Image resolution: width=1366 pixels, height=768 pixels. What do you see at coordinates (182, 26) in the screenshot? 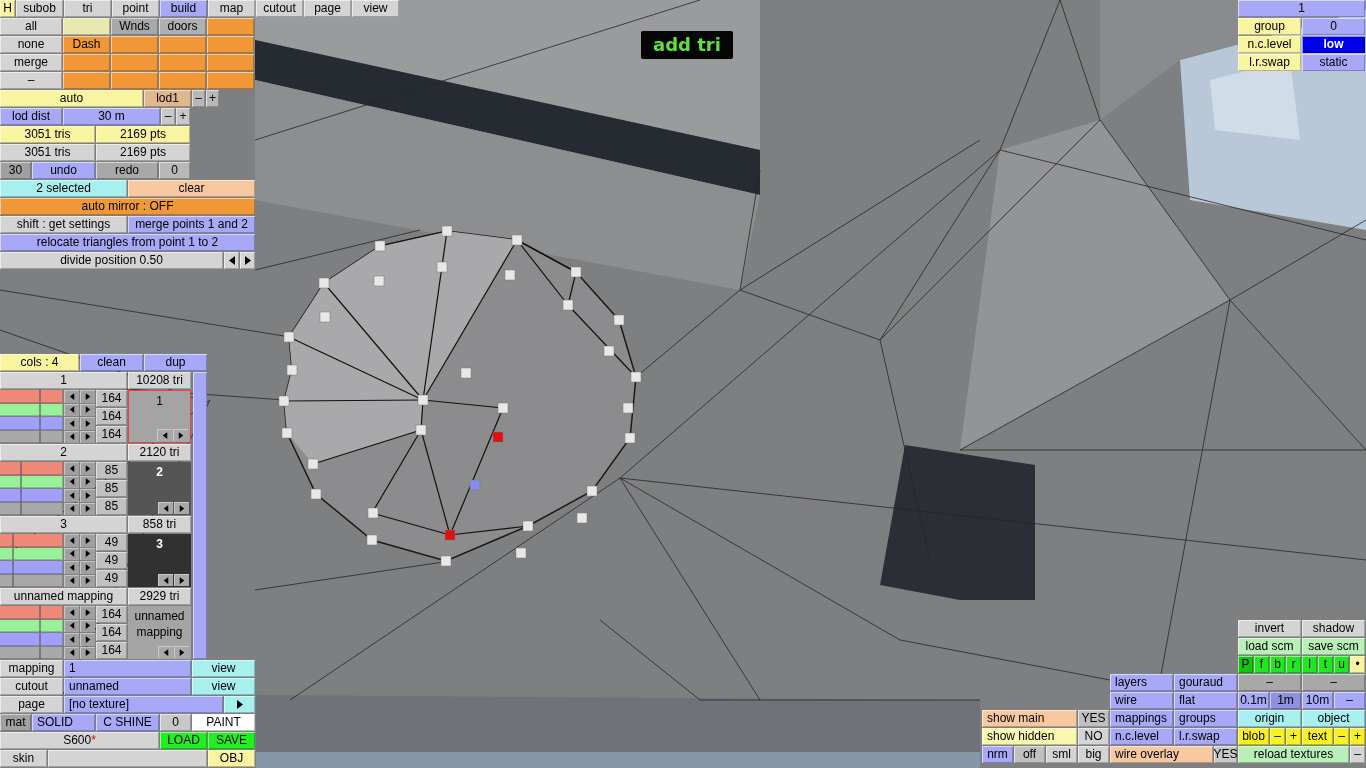
I see `panel-button: doors` at bounding box center [182, 26].